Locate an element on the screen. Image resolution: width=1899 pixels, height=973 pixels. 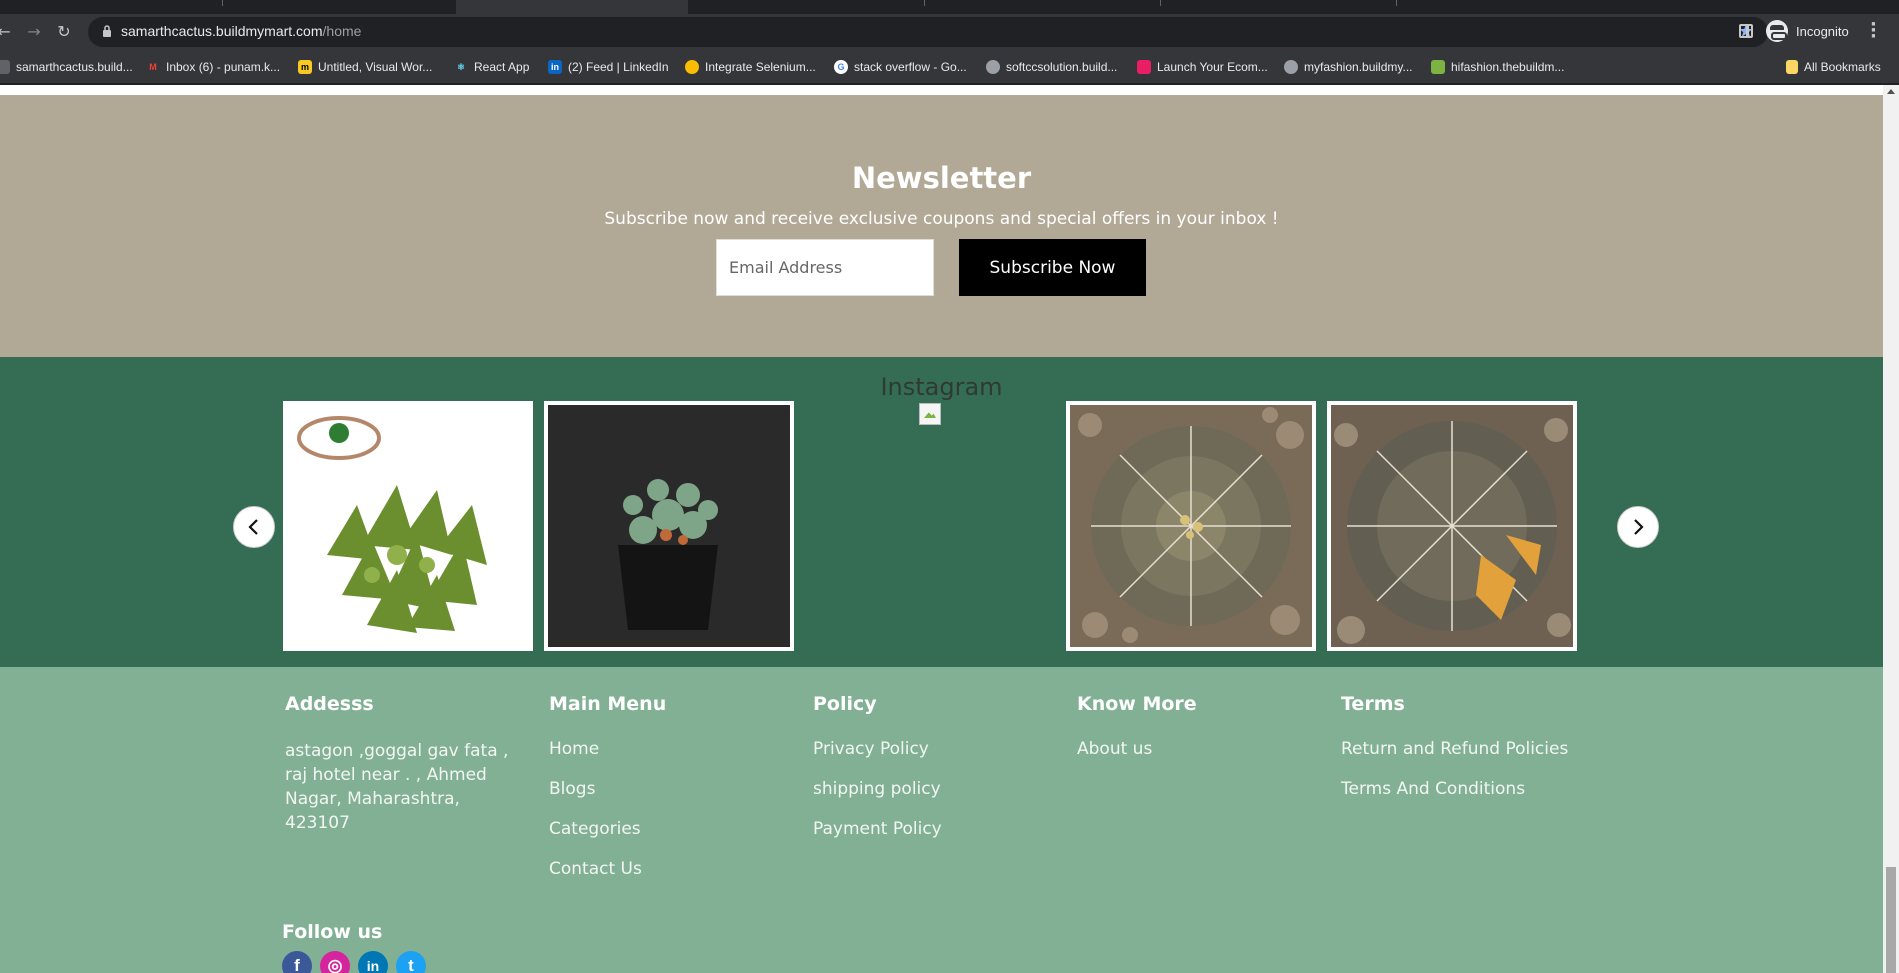
footer-link-shipping-policy: shipping policy is located at coordinates (877, 789).